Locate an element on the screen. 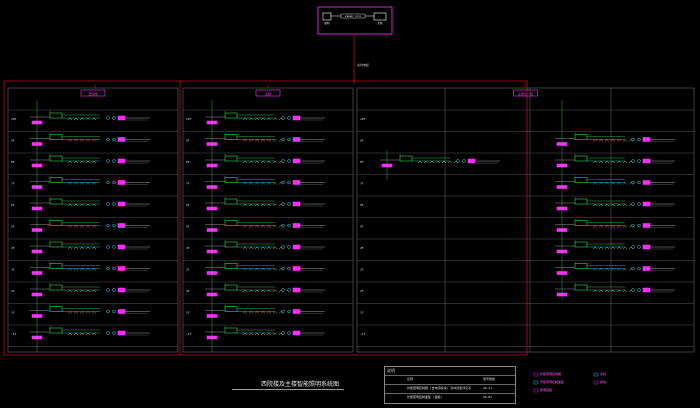  notes-col-name: 名称 is located at coordinates (410, 379).